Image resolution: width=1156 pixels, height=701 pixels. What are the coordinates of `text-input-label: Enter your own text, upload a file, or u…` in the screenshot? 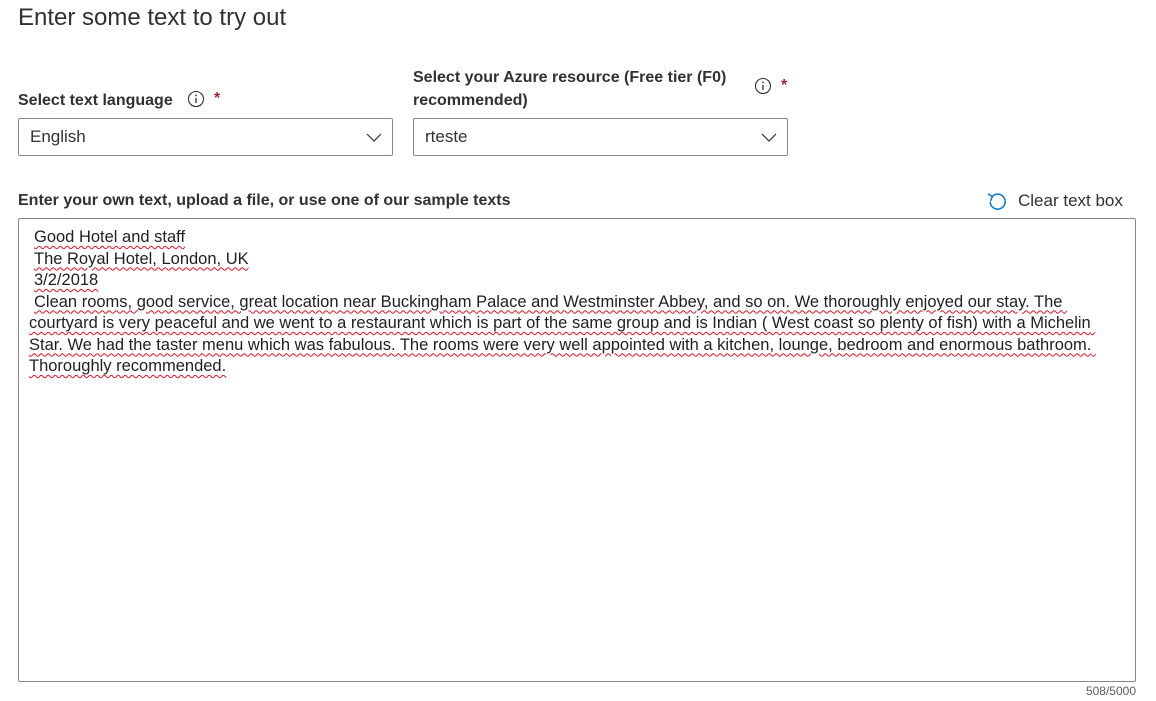 It's located at (264, 200).